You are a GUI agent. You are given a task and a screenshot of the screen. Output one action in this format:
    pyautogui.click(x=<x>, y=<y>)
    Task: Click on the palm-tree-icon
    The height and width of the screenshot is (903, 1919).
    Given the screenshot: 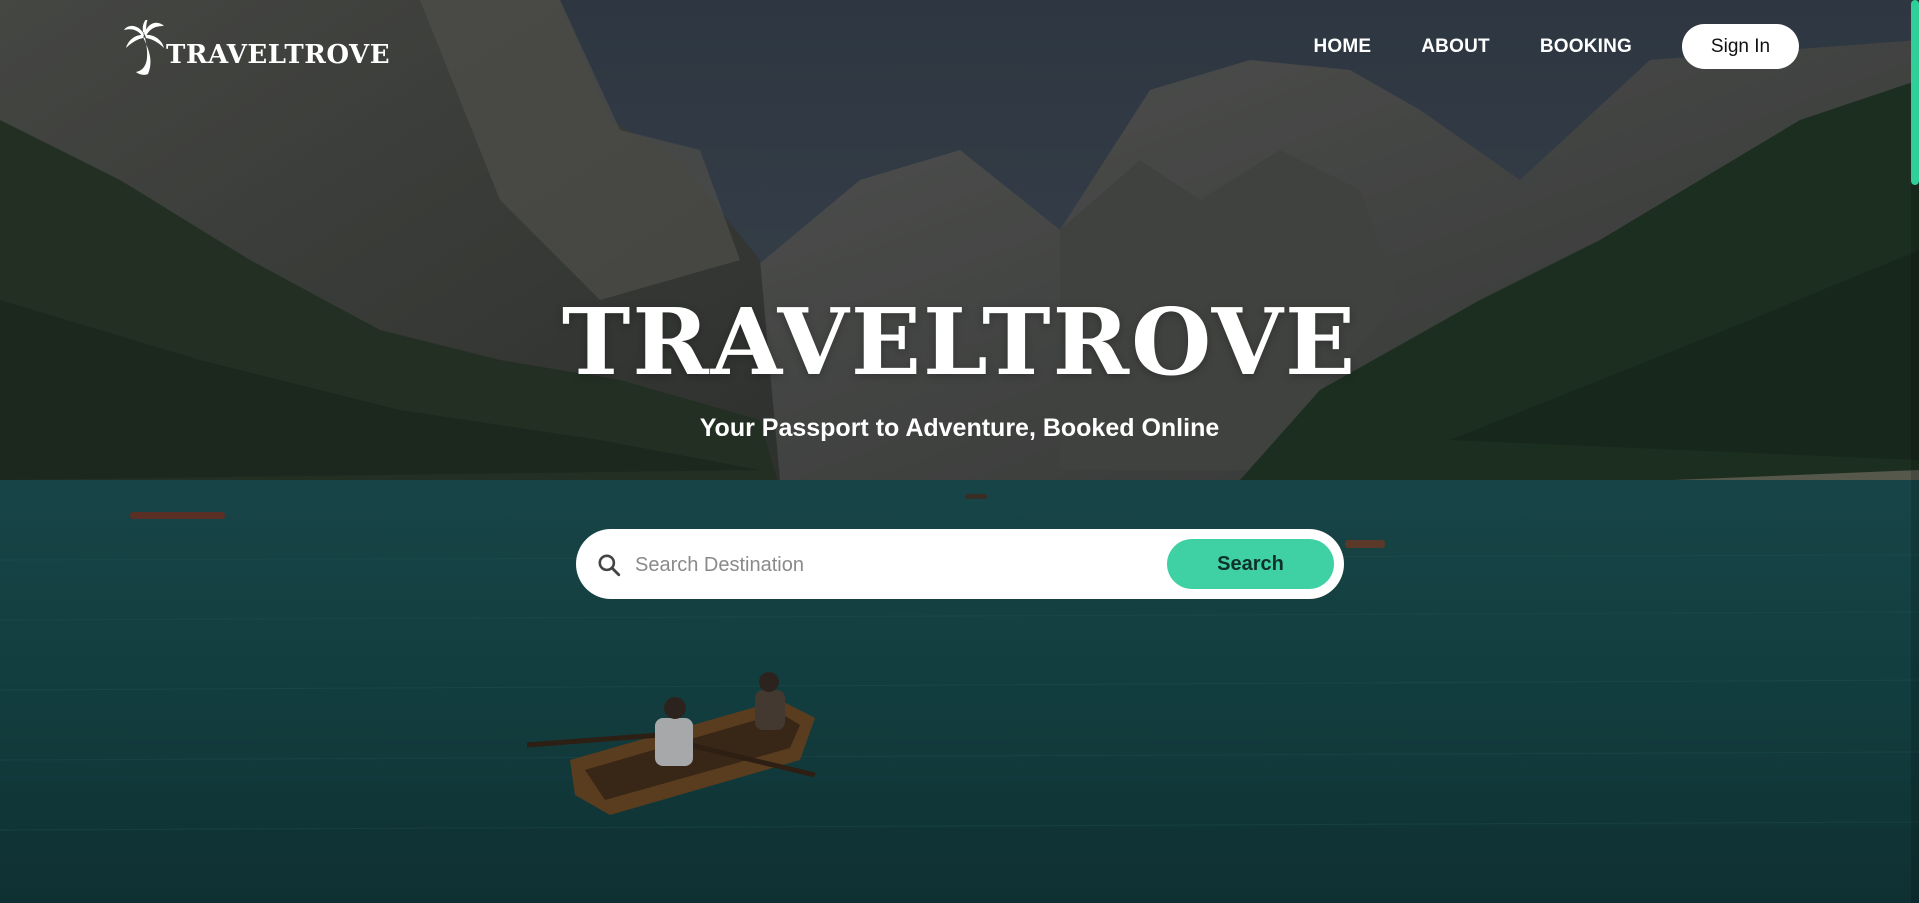 What is the action you would take?
    pyautogui.click(x=144, y=47)
    